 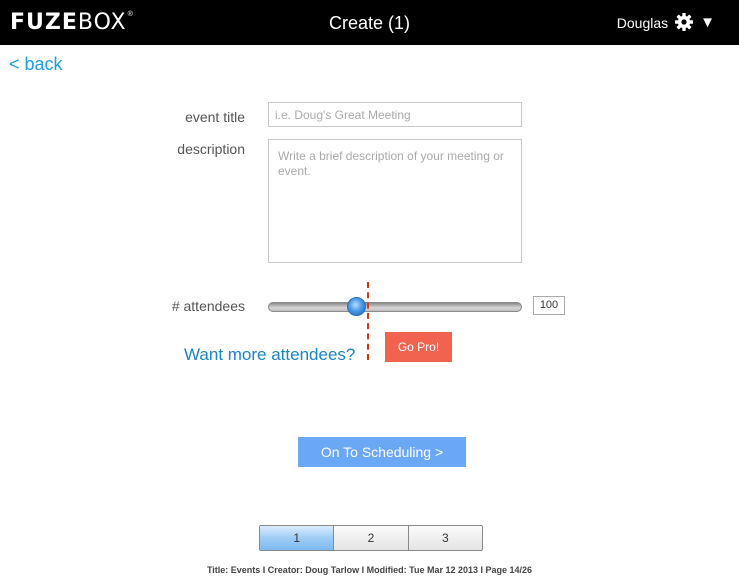 What do you see at coordinates (211, 149) in the screenshot?
I see `description-label: description` at bounding box center [211, 149].